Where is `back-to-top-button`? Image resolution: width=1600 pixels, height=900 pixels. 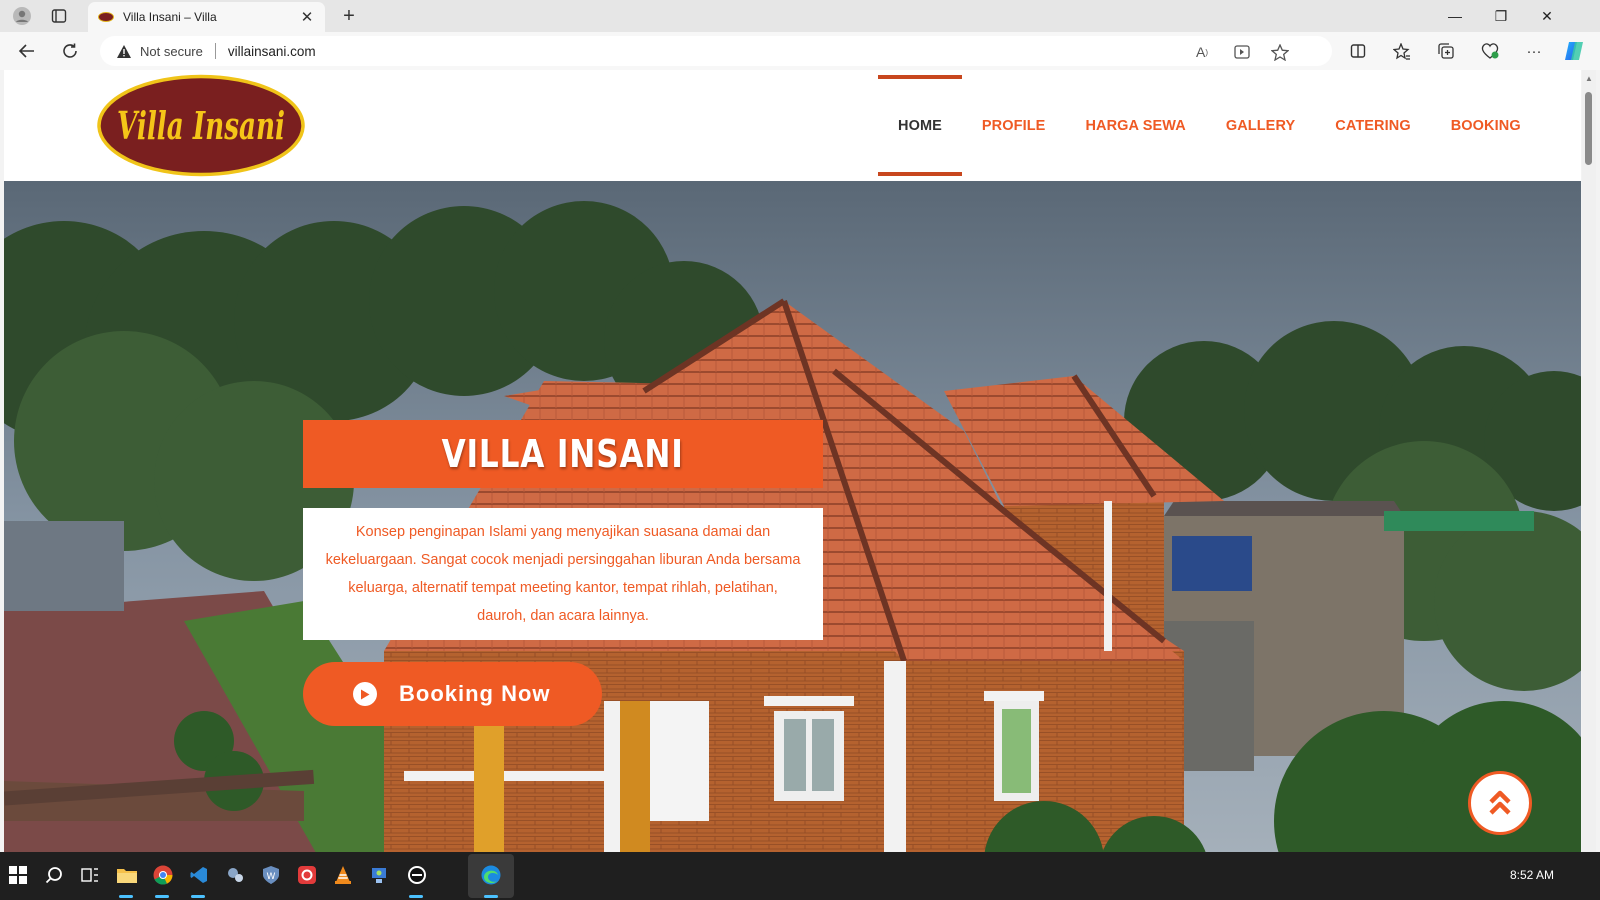
back-to-top-button is located at coordinates (1500, 803).